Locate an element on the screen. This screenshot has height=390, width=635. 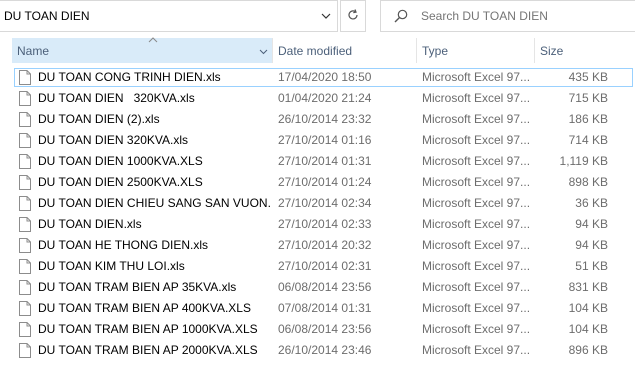
search-box is located at coordinates (507, 16).